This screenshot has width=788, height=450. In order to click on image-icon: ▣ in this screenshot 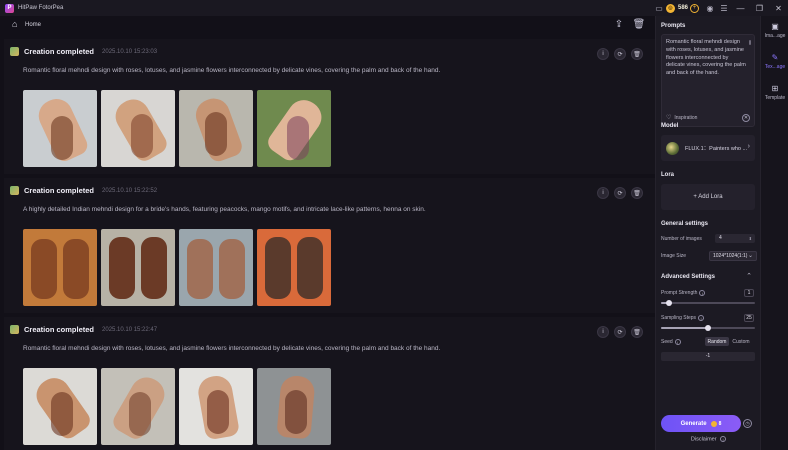, I will do `click(775, 26)`.